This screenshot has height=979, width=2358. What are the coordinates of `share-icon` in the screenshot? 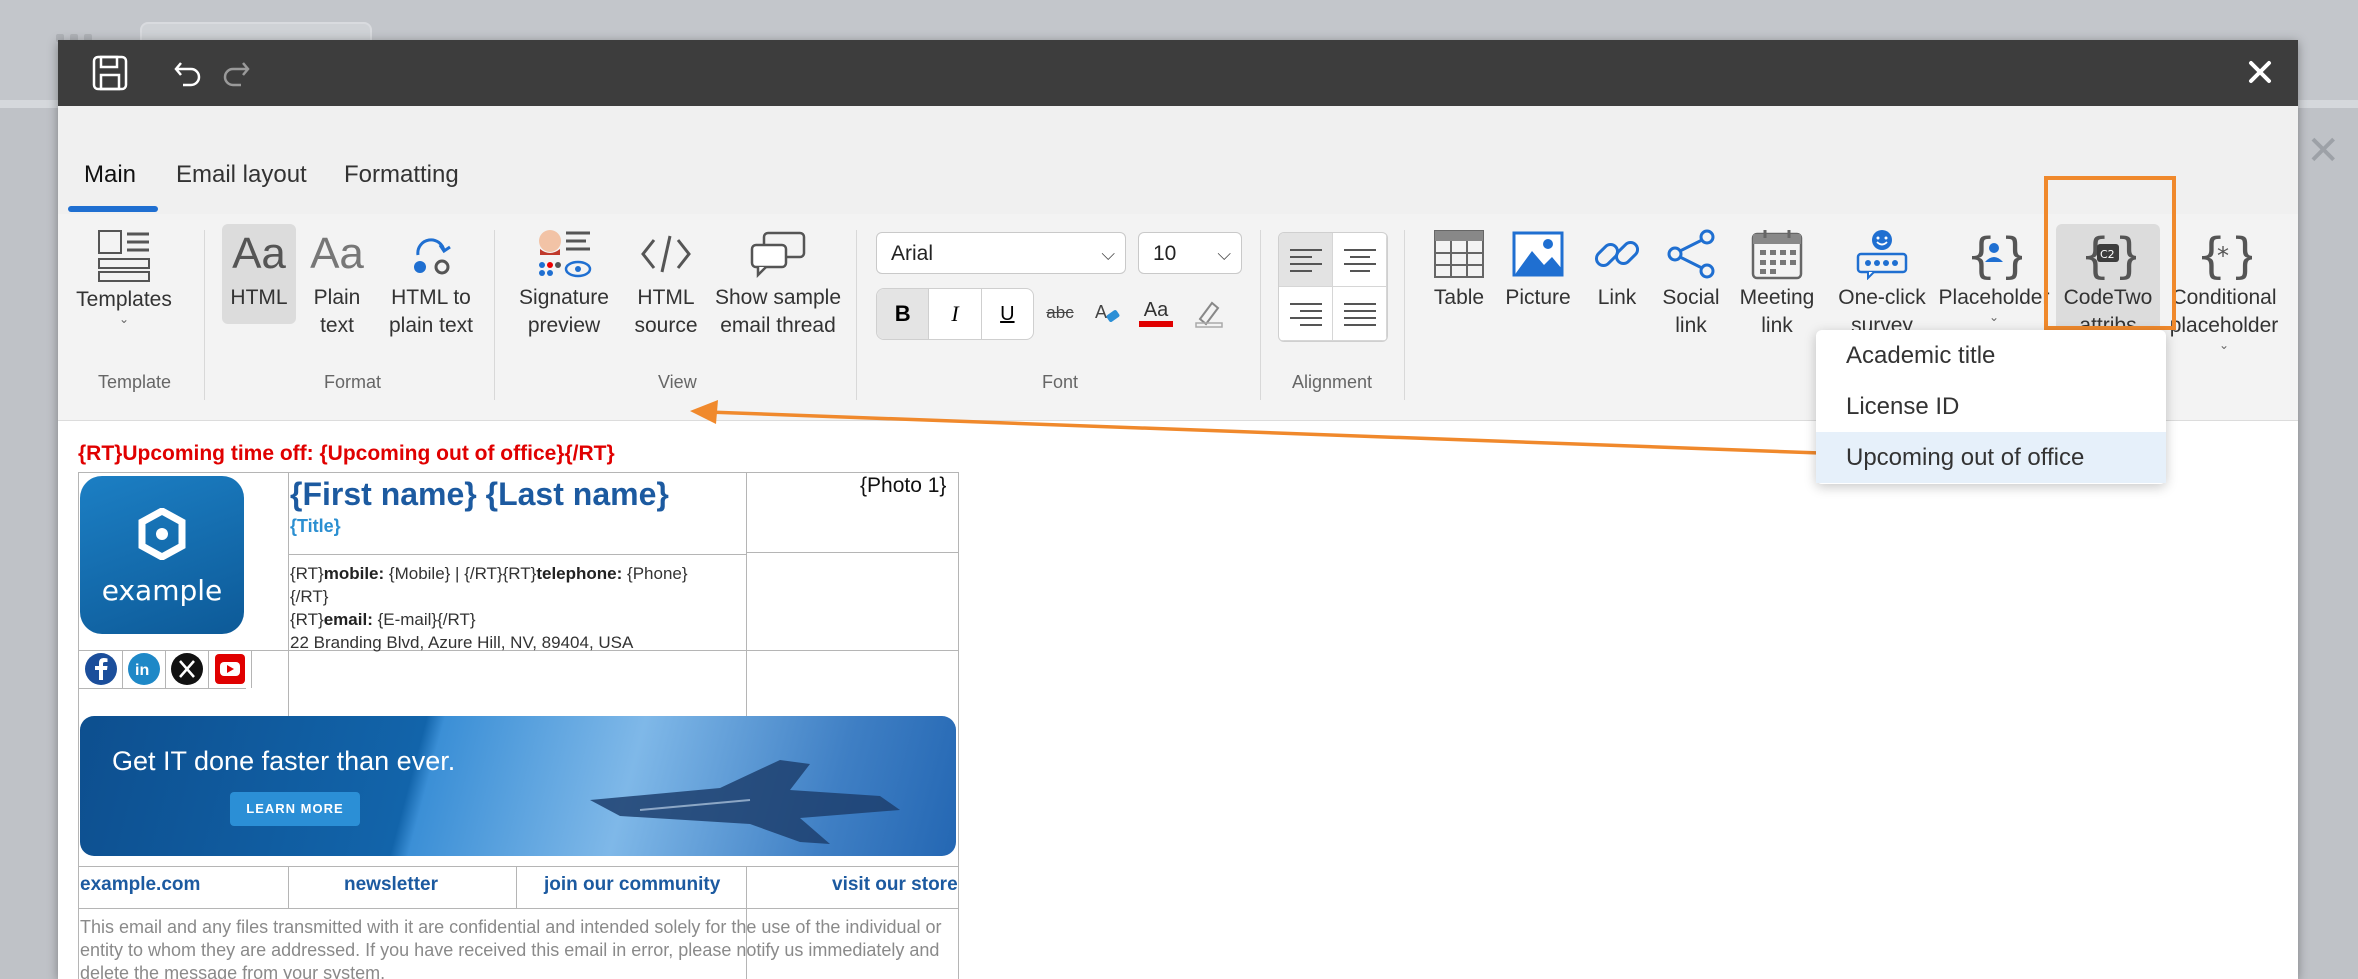 It's located at (1691, 254).